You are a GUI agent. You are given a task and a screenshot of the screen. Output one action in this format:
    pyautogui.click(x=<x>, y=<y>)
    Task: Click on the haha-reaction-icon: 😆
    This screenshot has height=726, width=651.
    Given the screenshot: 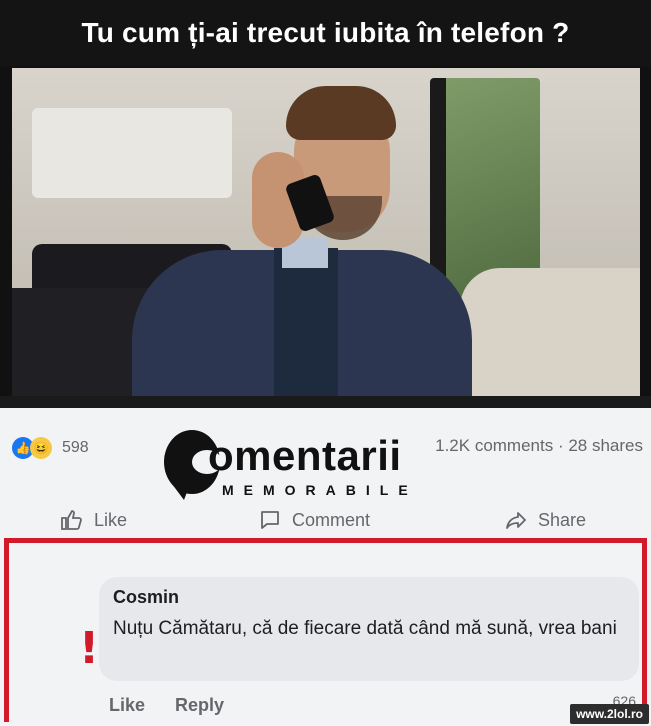 What is the action you would take?
    pyautogui.click(x=41, y=448)
    